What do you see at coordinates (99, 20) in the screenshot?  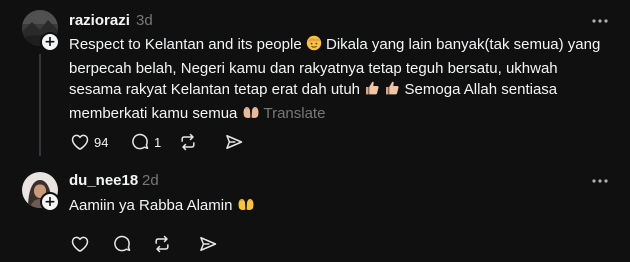 I see `username: raziorazi` at bounding box center [99, 20].